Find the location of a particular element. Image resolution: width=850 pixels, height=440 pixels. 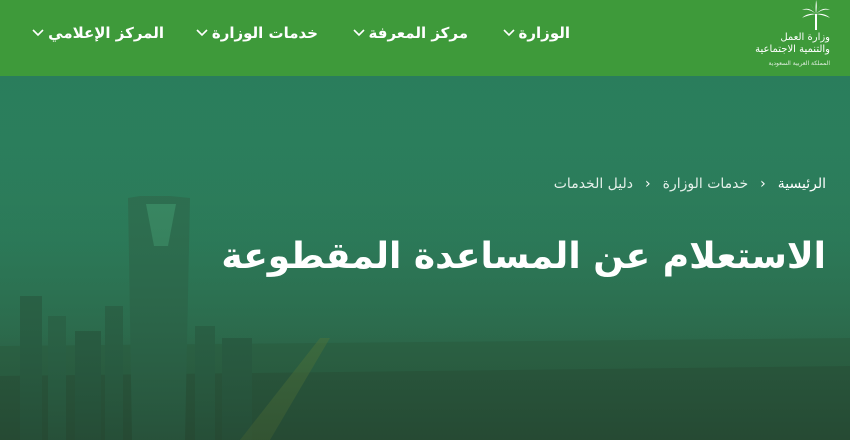

logo-line-social: والتنمية الاجتماعية is located at coordinates (792, 49).